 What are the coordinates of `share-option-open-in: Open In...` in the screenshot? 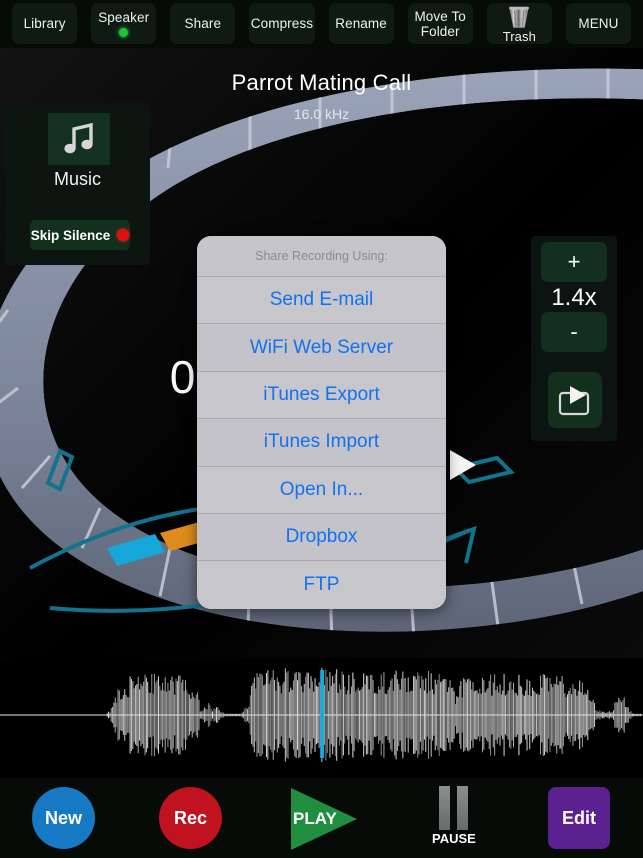 It's located at (321, 490).